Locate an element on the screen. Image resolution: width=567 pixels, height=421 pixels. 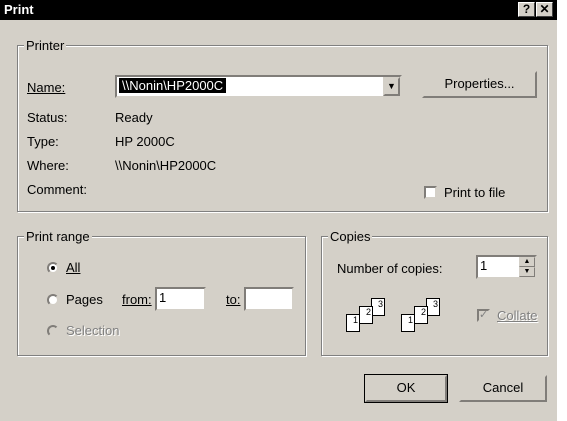
copies-legend: Copies is located at coordinates (350, 236).